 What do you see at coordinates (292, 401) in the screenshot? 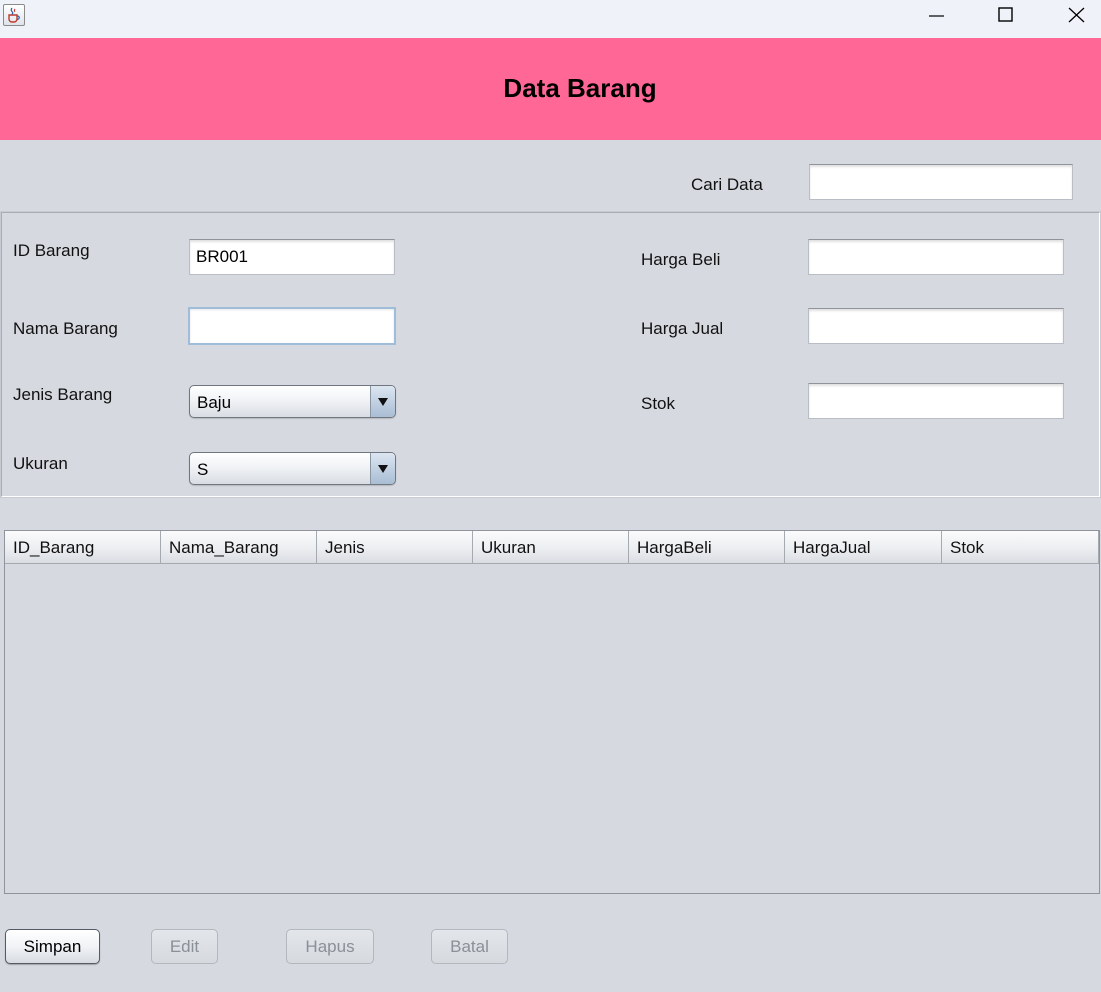
I see `jenis-barang-select: Baju` at bounding box center [292, 401].